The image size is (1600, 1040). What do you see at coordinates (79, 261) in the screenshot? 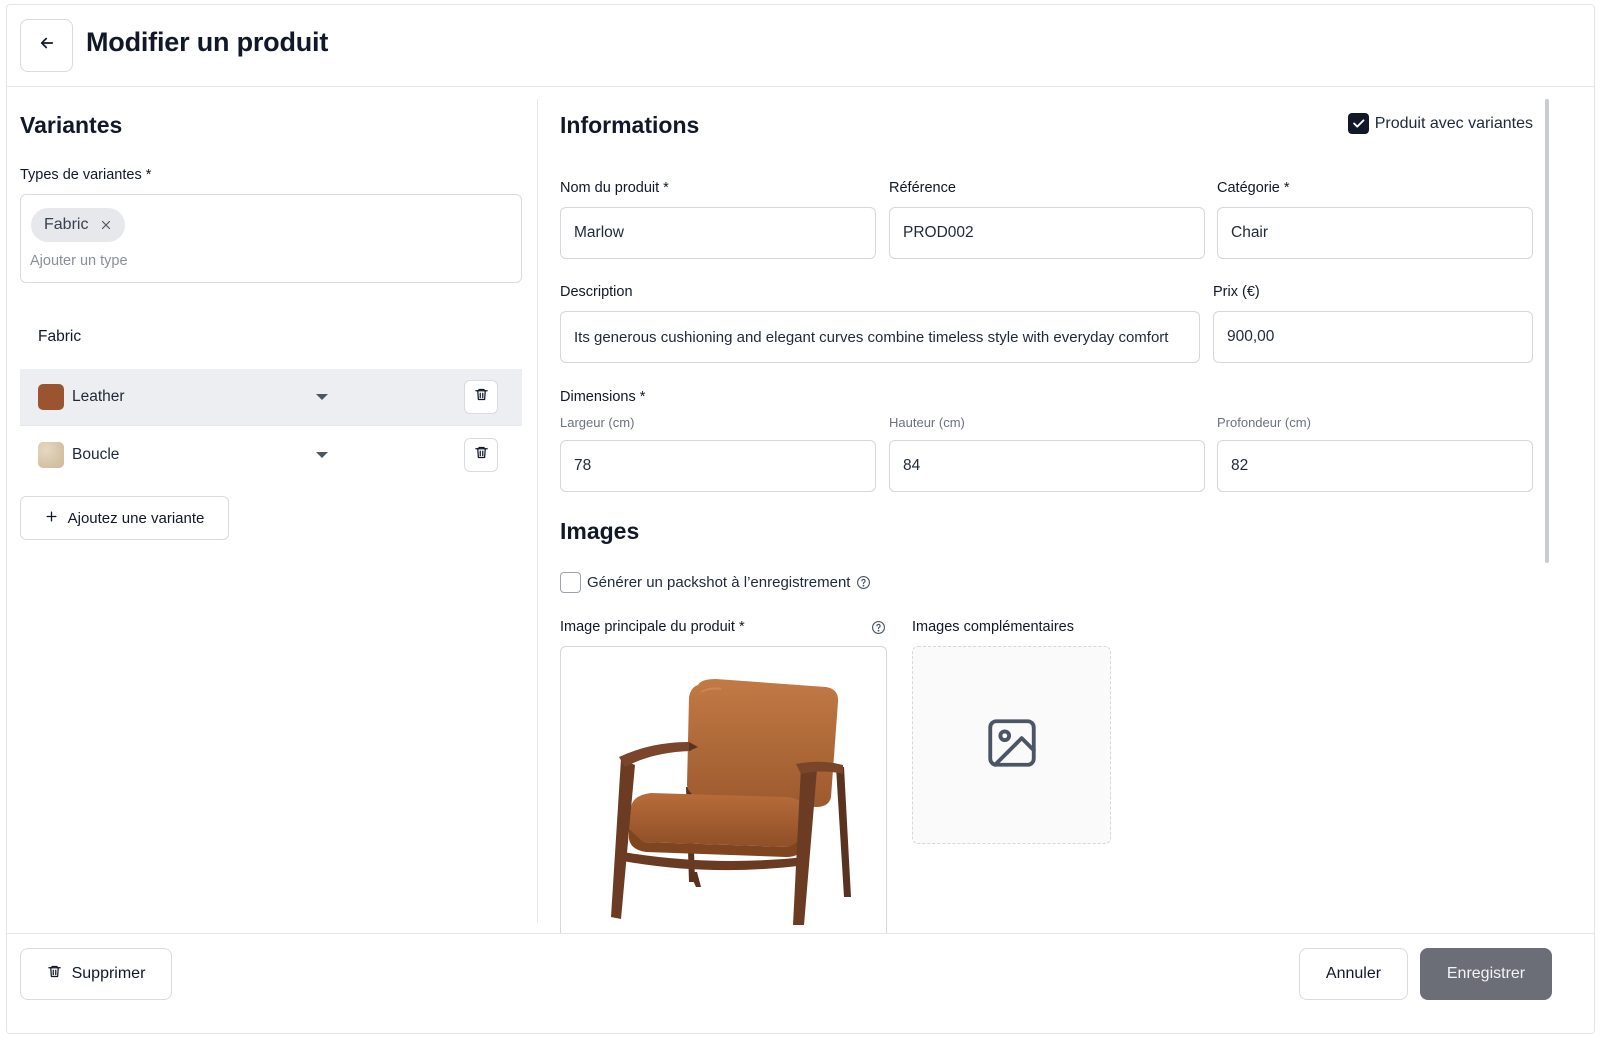
I see `add-type-placeholder: Ajouter un type` at bounding box center [79, 261].